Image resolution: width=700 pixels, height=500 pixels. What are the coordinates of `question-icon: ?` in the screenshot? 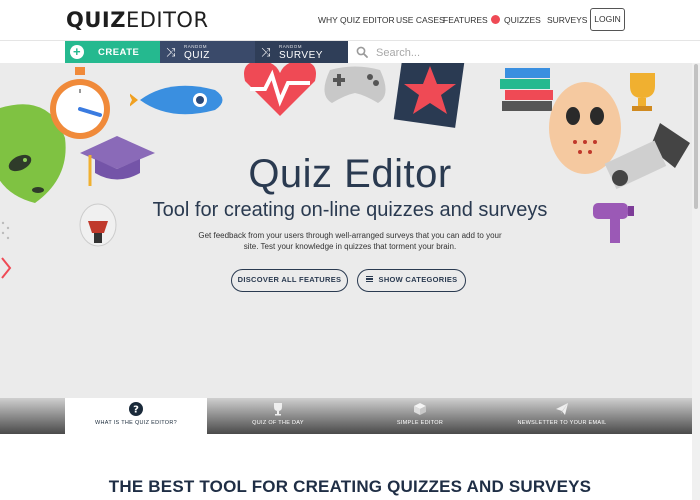 It's located at (136, 409).